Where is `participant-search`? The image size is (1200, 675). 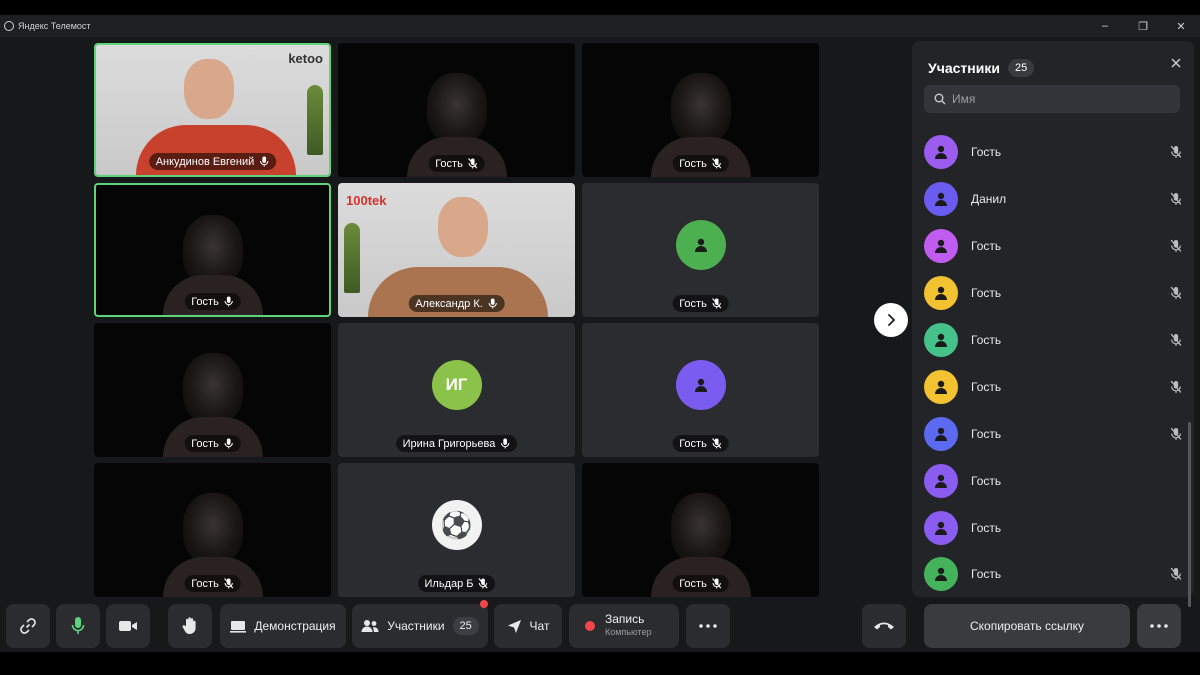
participant-search is located at coordinates (1052, 99).